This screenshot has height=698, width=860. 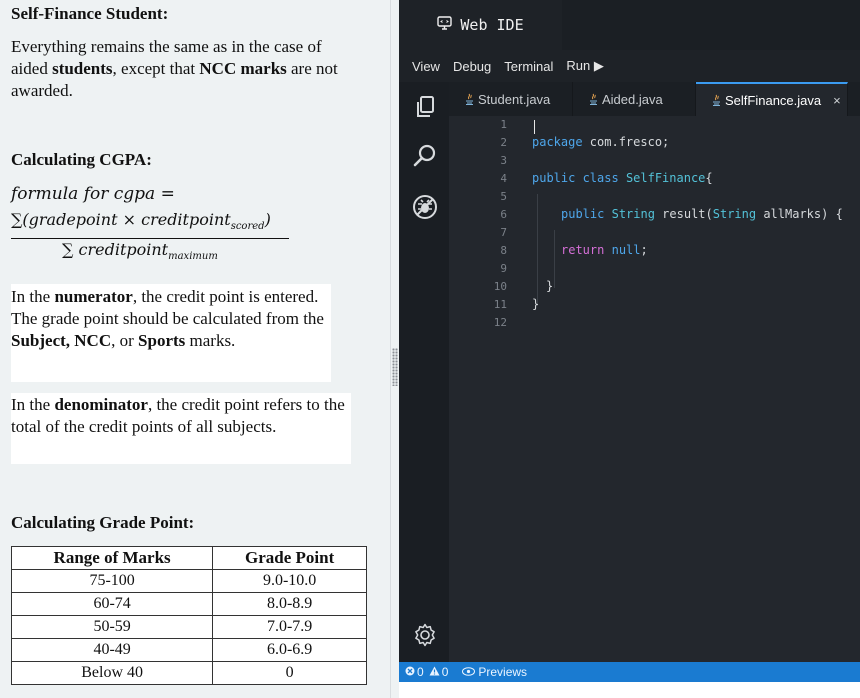 What do you see at coordinates (289, 604) in the screenshot?
I see `table-cell: 8.0-8.9` at bounding box center [289, 604].